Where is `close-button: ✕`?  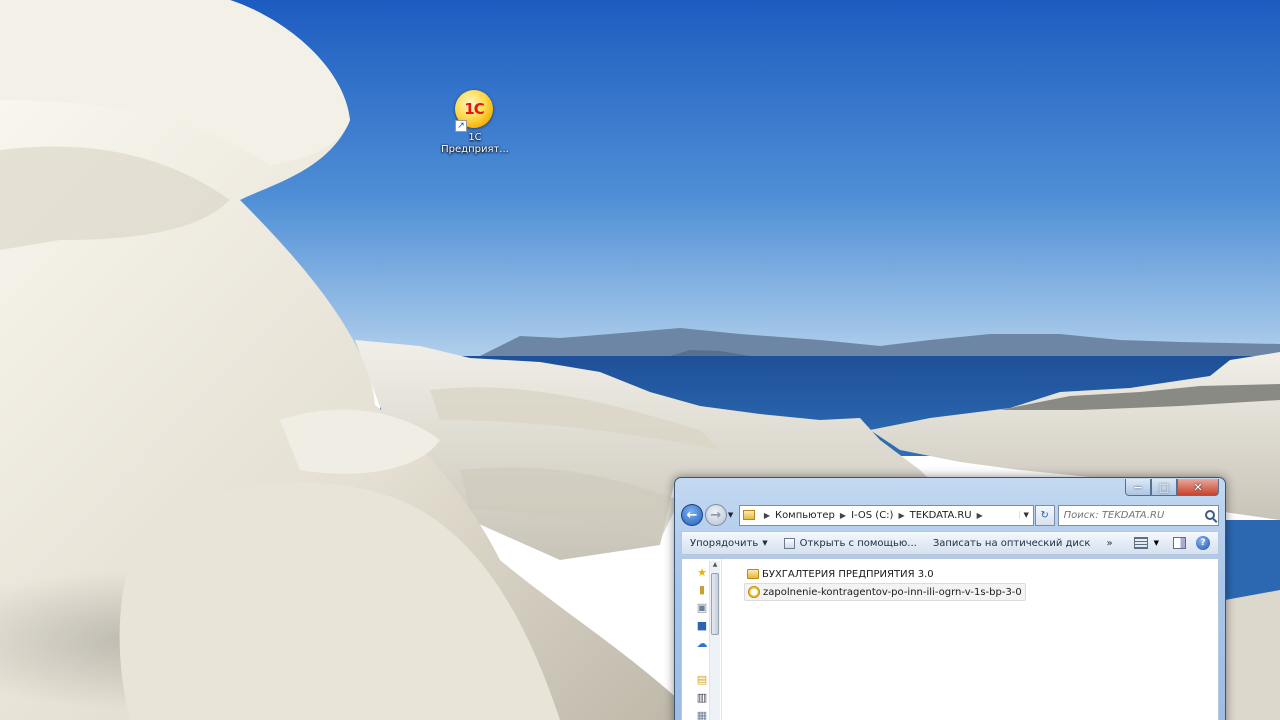
close-button: ✕ is located at coordinates (1198, 487).